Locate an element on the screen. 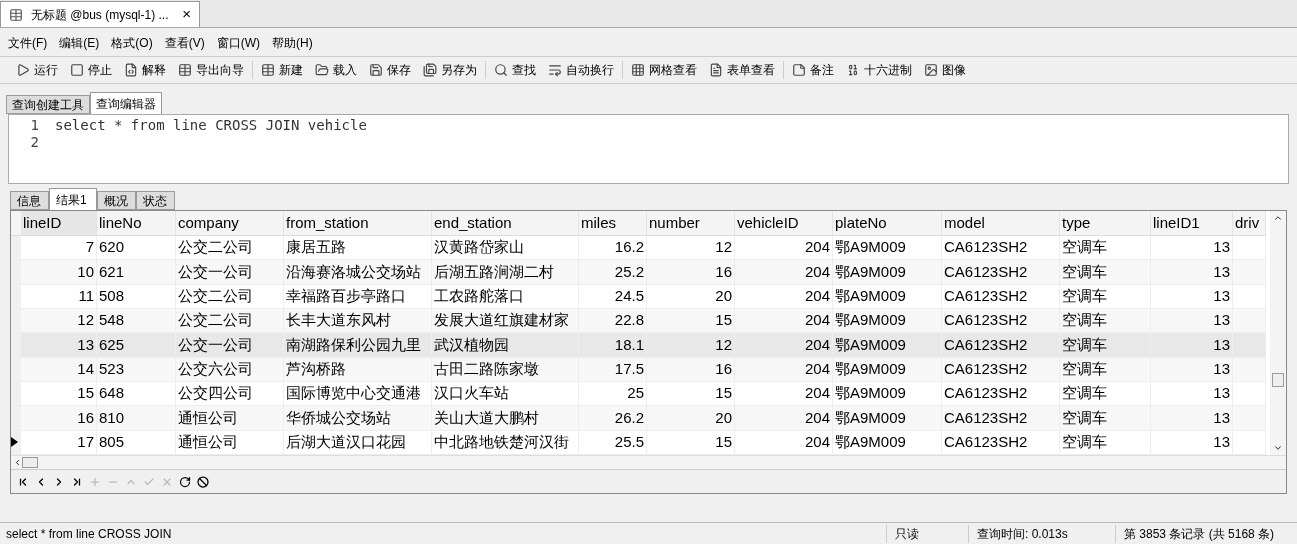  scroll-down-icon is located at coordinates (1278, 448).